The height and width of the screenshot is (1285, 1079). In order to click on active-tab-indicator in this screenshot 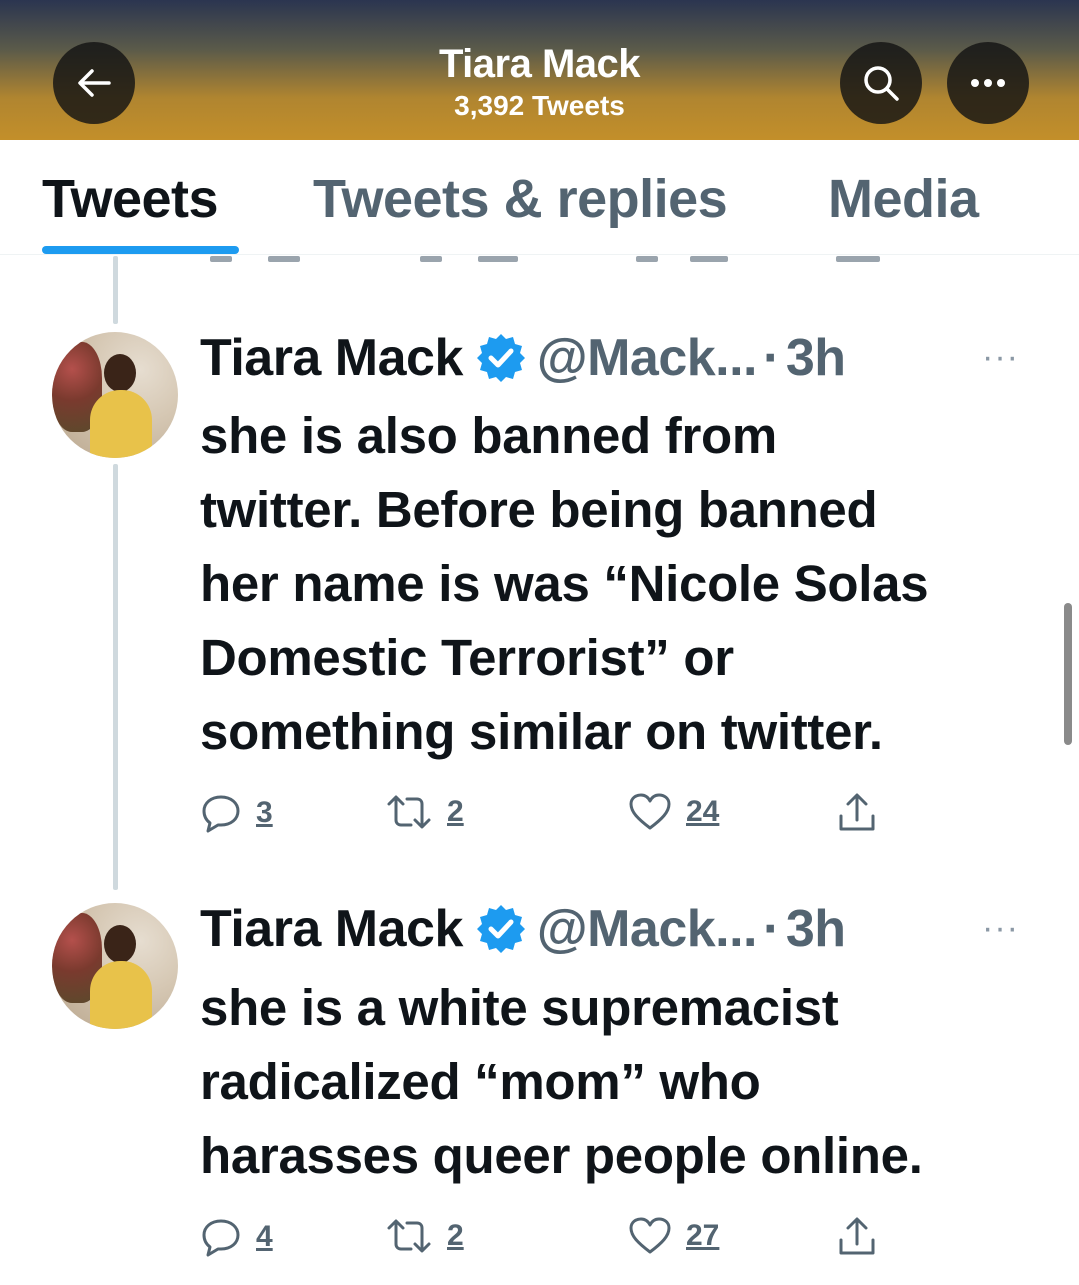, I will do `click(140, 250)`.